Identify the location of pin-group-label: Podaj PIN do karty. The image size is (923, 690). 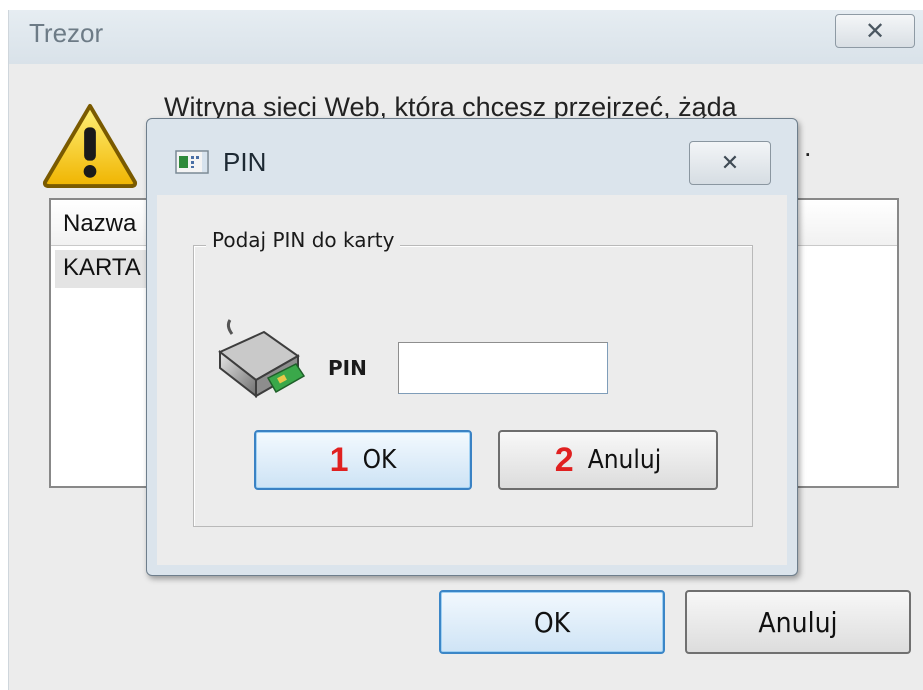
(303, 240).